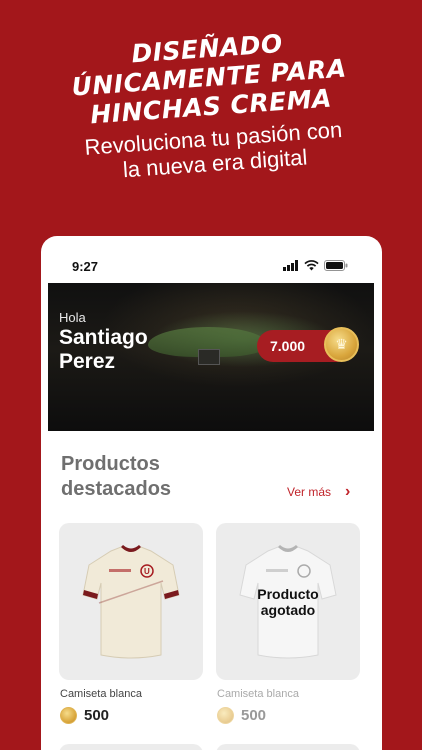 The width and height of the screenshot is (422, 750). I want to click on product-card-sold-out: Producto agotado, so click(288, 601).